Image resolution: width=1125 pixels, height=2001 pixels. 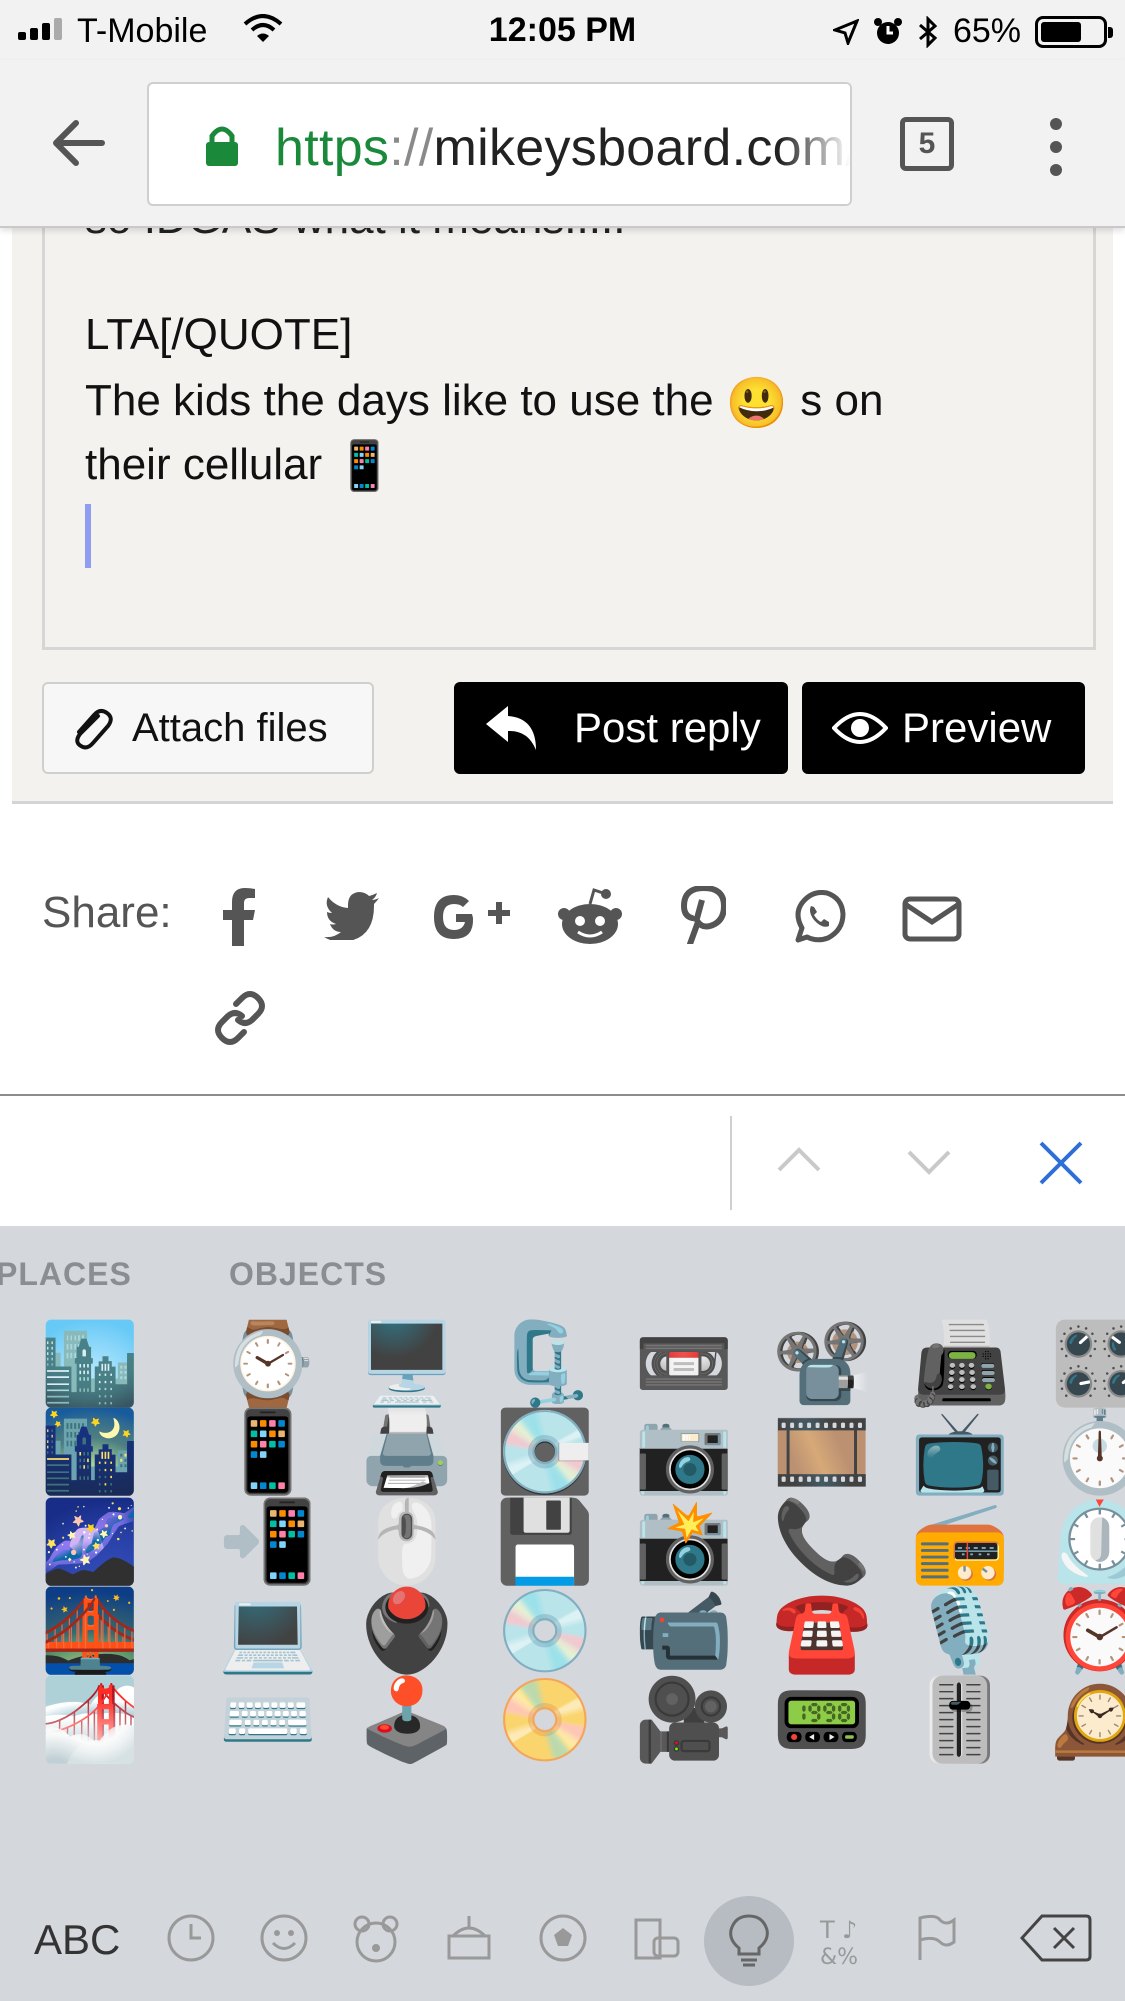 What do you see at coordinates (656, 1938) in the screenshot?
I see `travel-icon` at bounding box center [656, 1938].